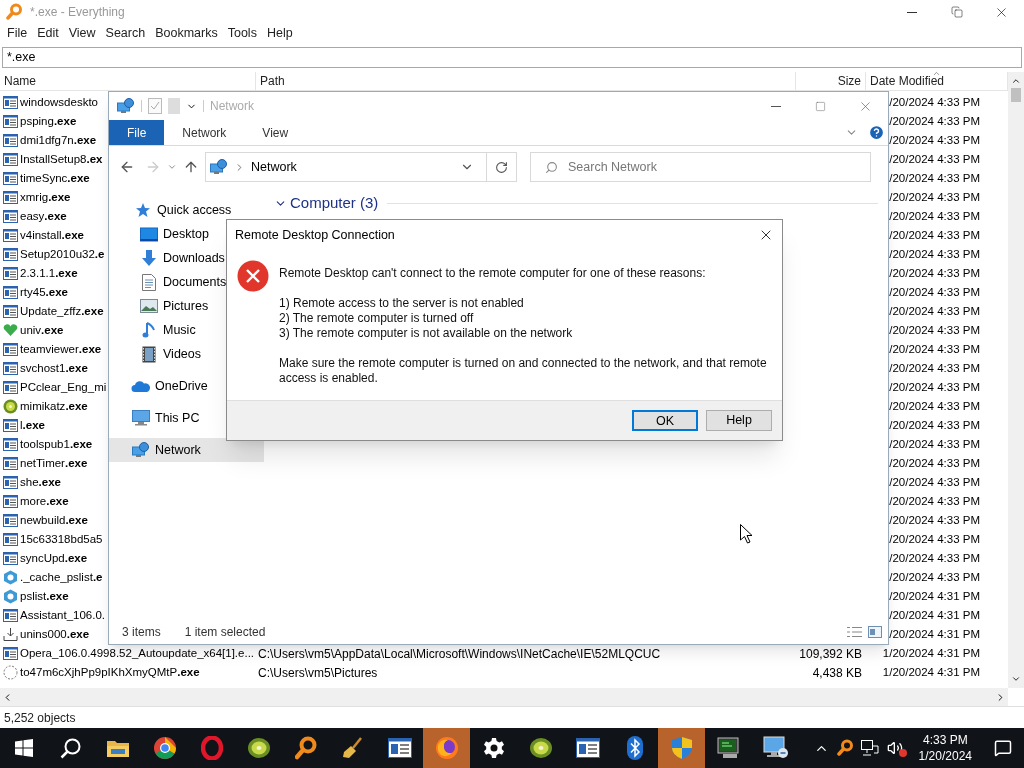 This screenshot has width=1024, height=768. Describe the element at coordinates (191, 167) in the screenshot. I see `up-icon` at that location.